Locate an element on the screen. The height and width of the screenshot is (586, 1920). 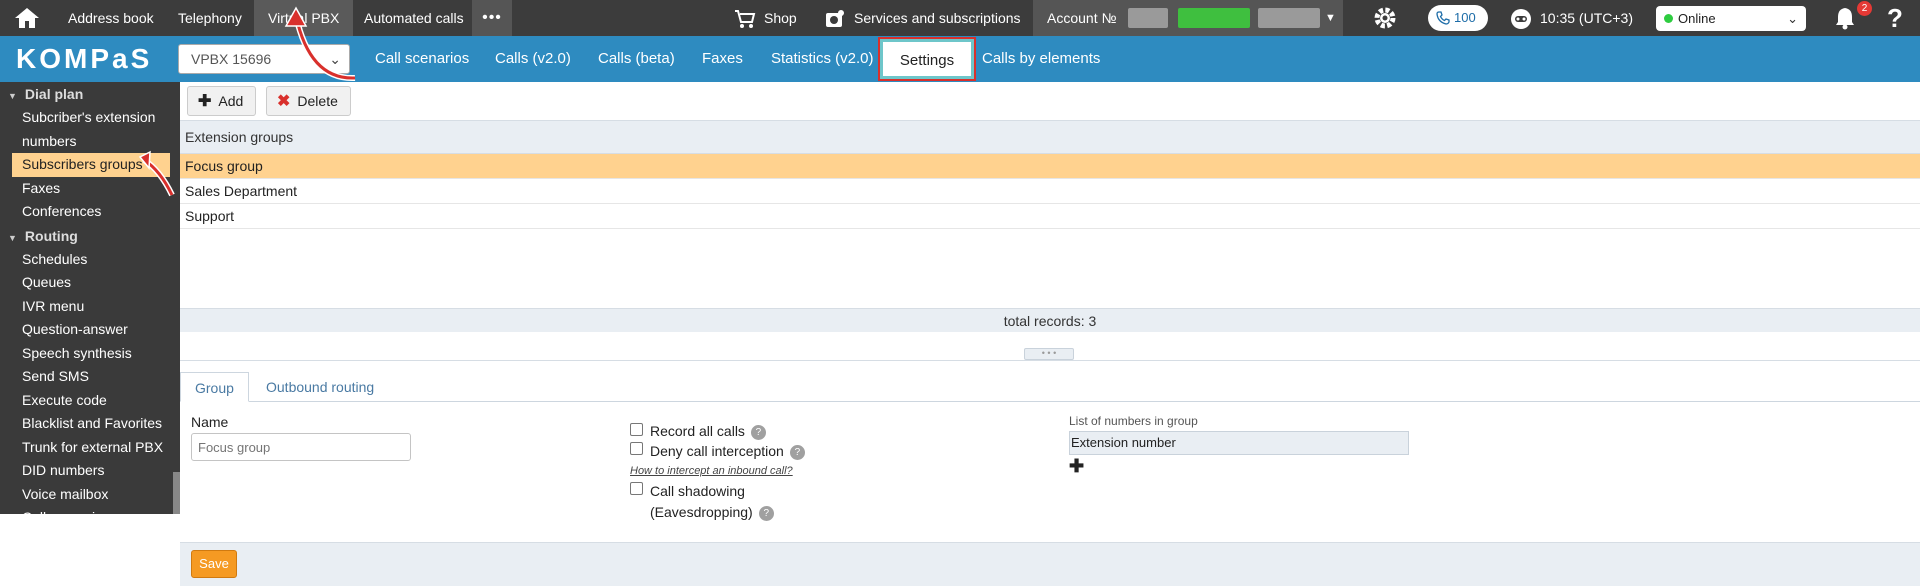
sidebar-item-voice-mailbox: Voice mailbox is located at coordinates (90, 495).